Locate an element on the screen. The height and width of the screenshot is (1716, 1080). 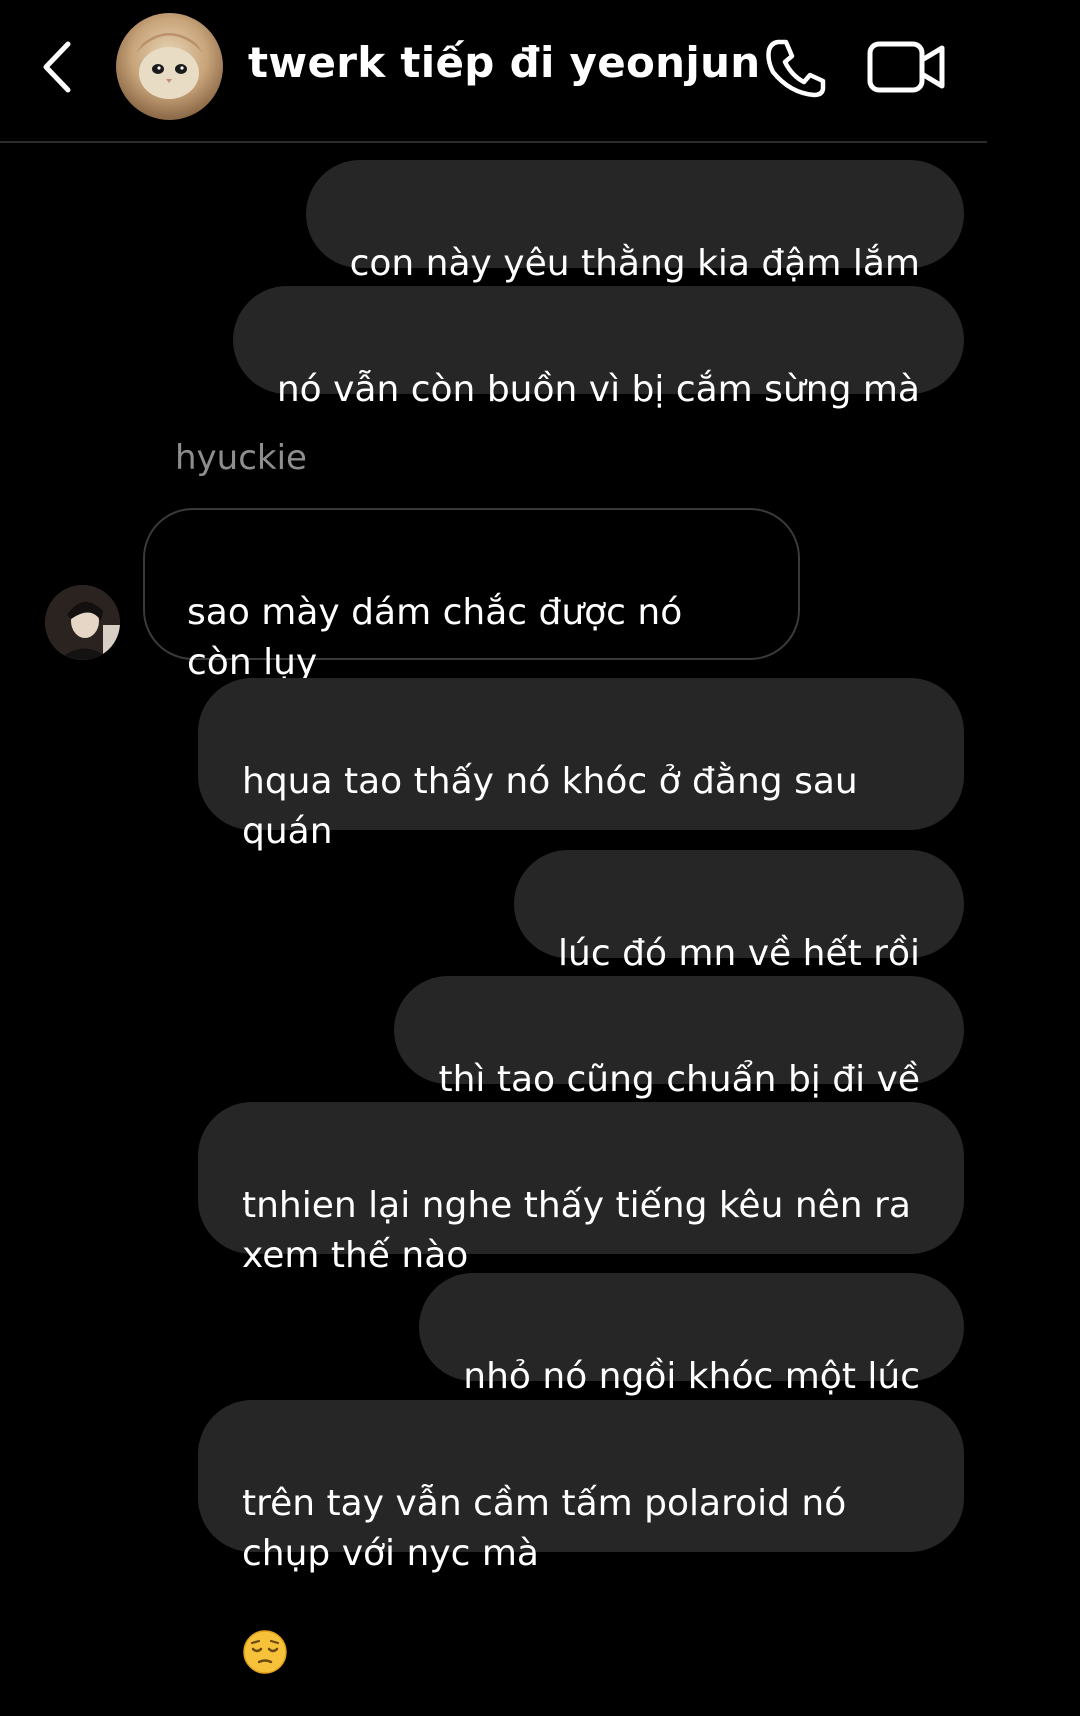
back-button is located at coordinates (58, 67).